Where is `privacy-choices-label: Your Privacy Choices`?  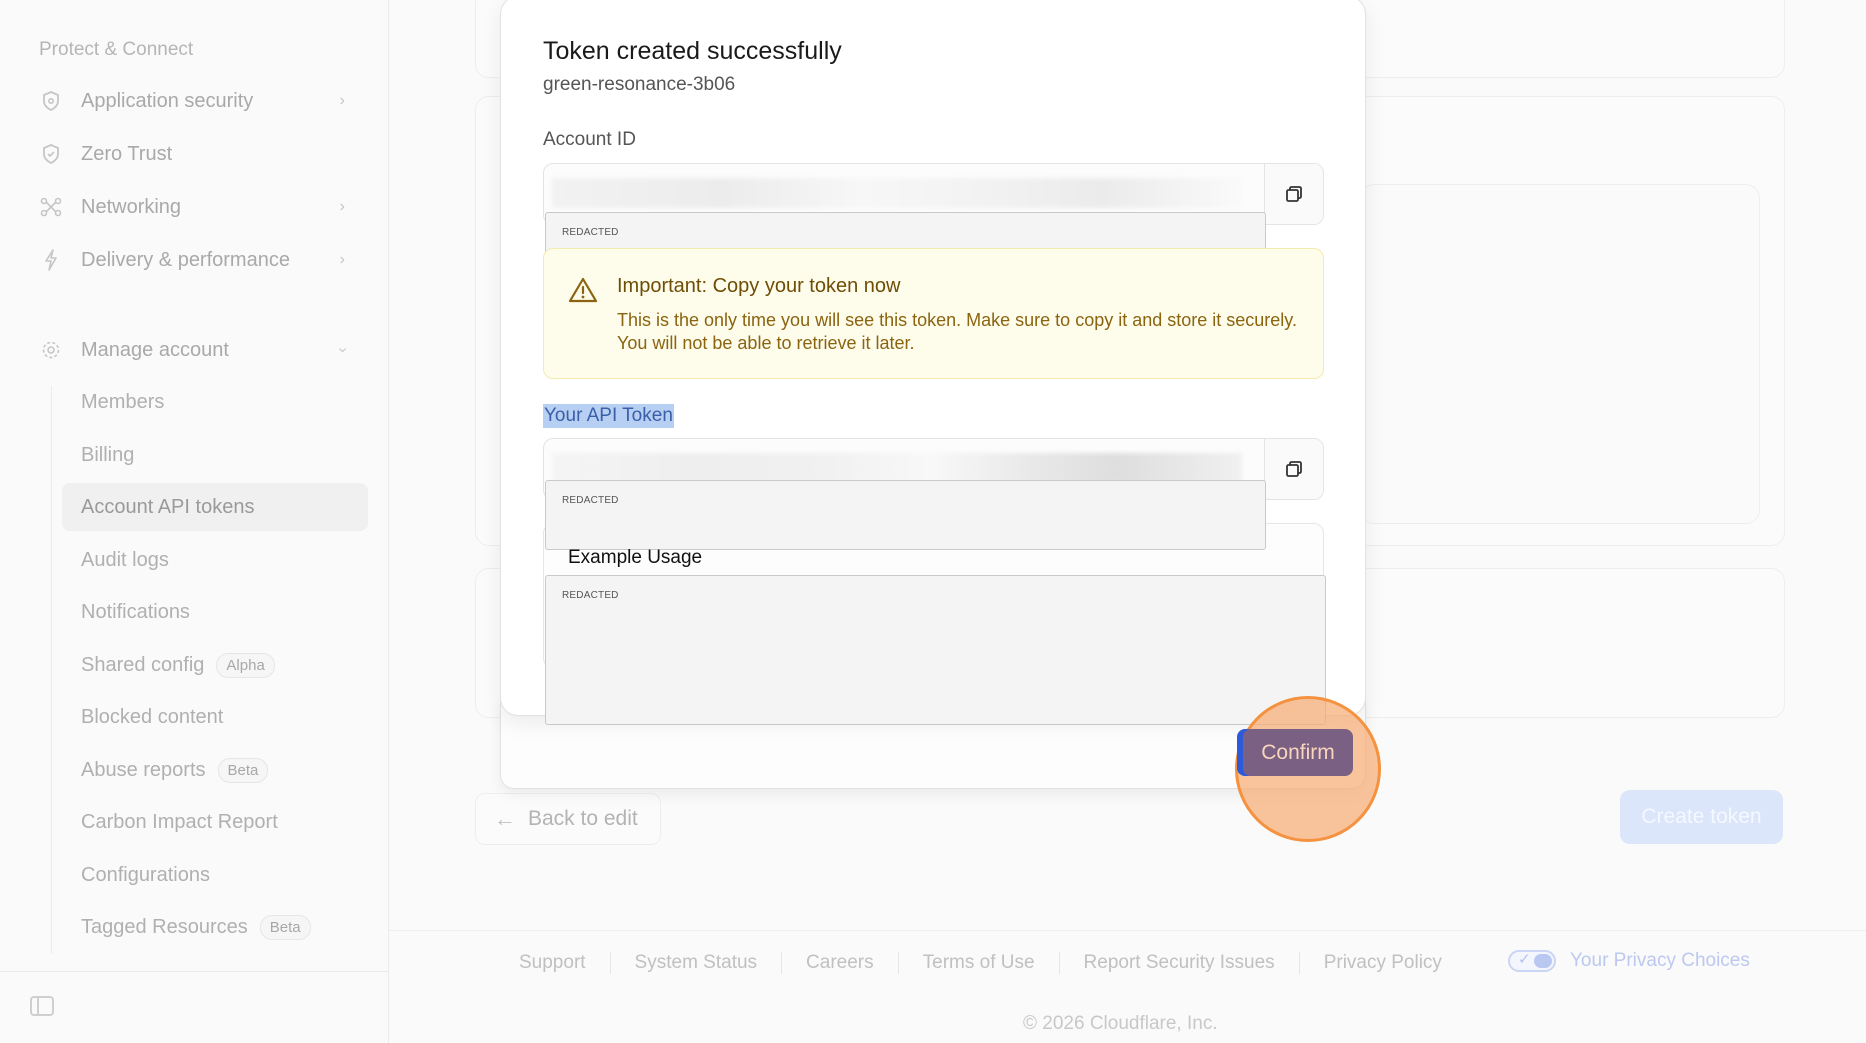
privacy-choices-label: Your Privacy Choices is located at coordinates (1660, 960).